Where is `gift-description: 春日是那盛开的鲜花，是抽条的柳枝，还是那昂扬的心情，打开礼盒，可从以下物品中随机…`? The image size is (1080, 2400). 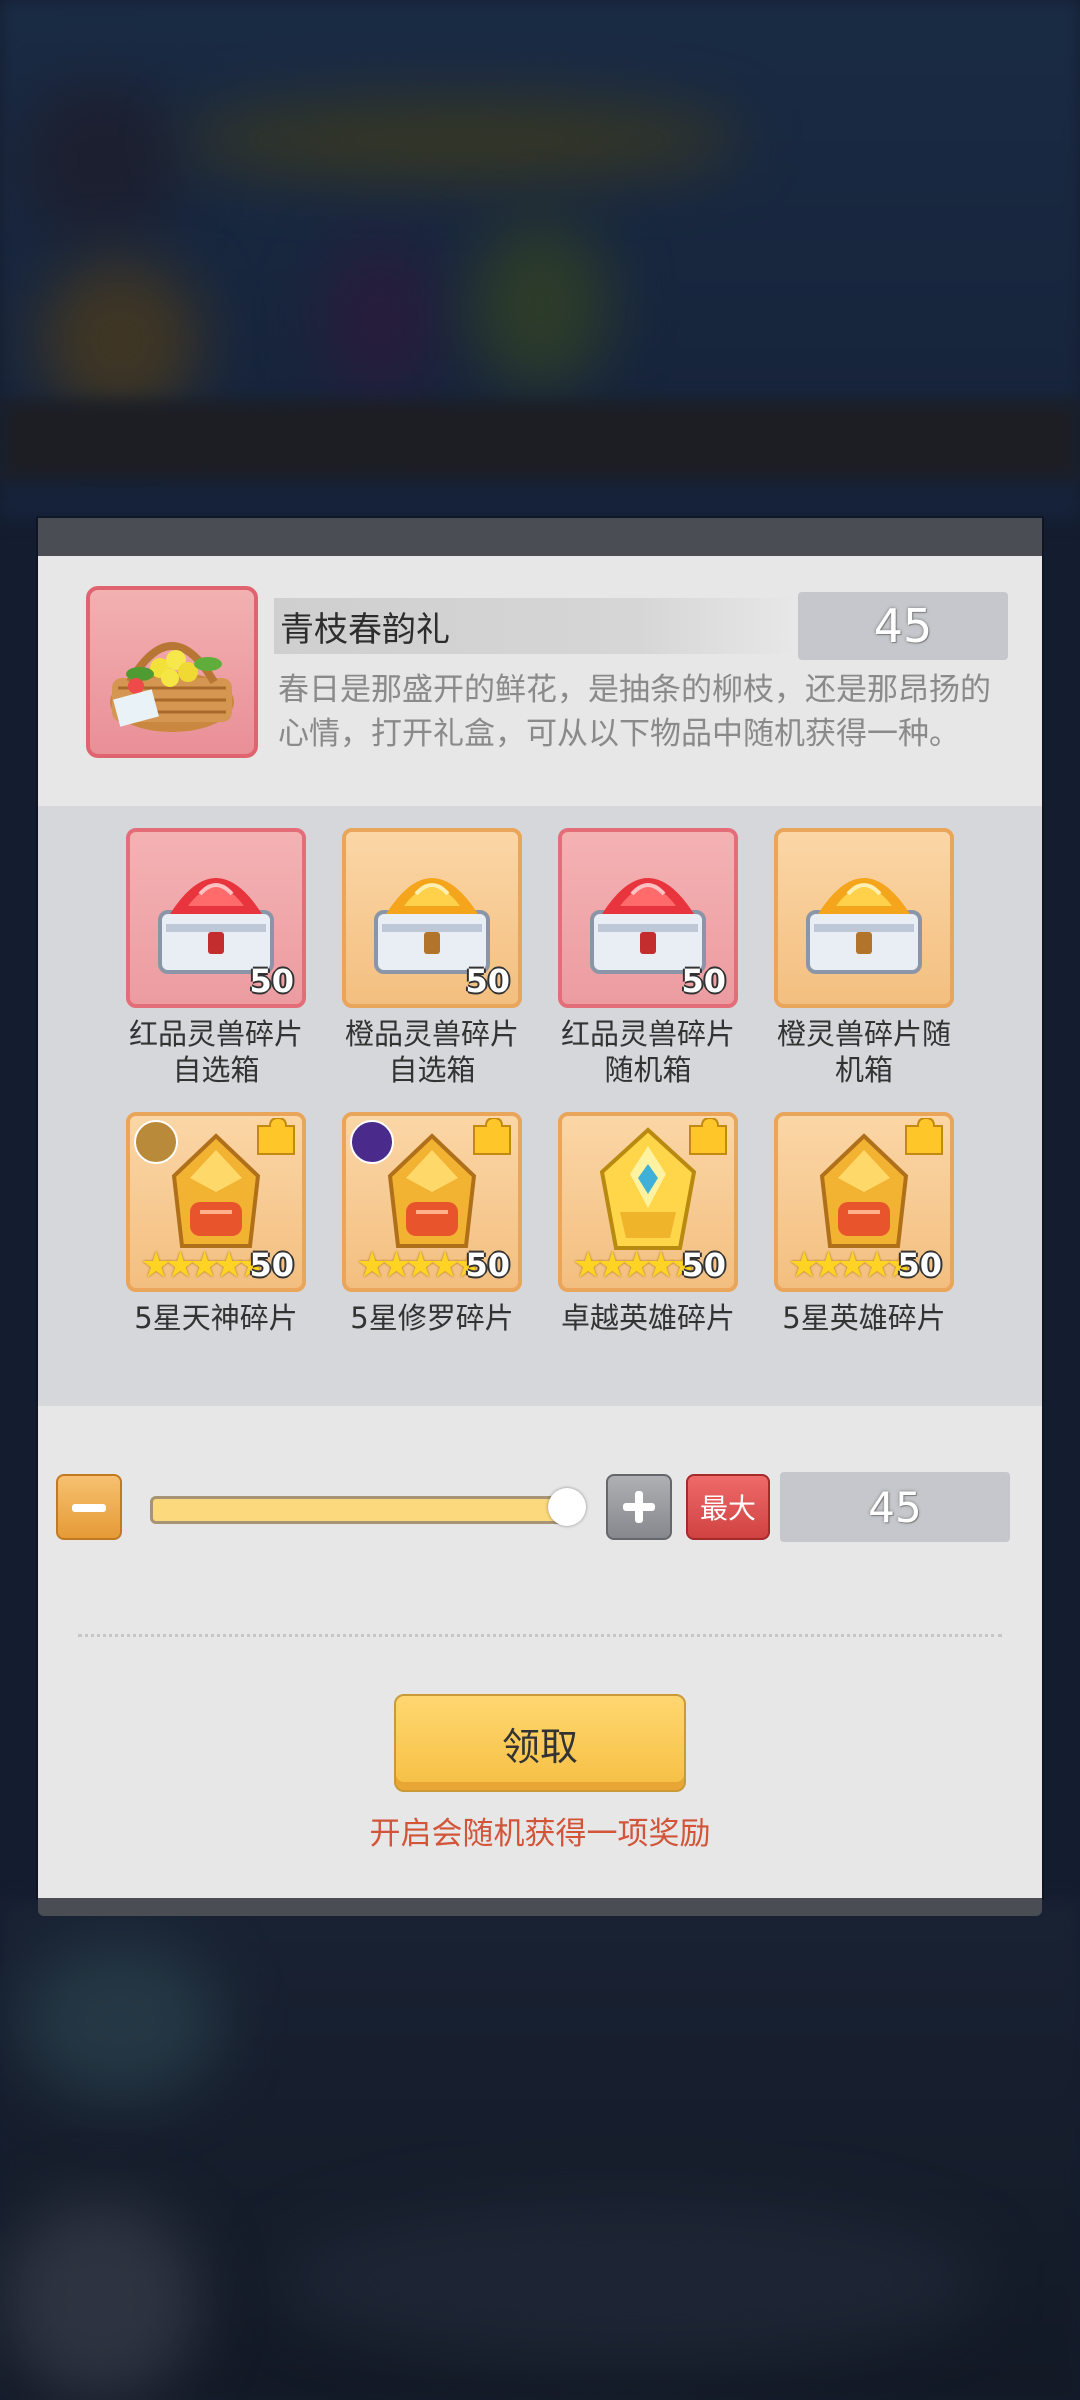
gift-description: 春日是那盛开的鲜花，是抽条的柳枝，还是那昂扬的心情，打开礼盒，可从以下物品中随机… is located at coordinates (634, 712).